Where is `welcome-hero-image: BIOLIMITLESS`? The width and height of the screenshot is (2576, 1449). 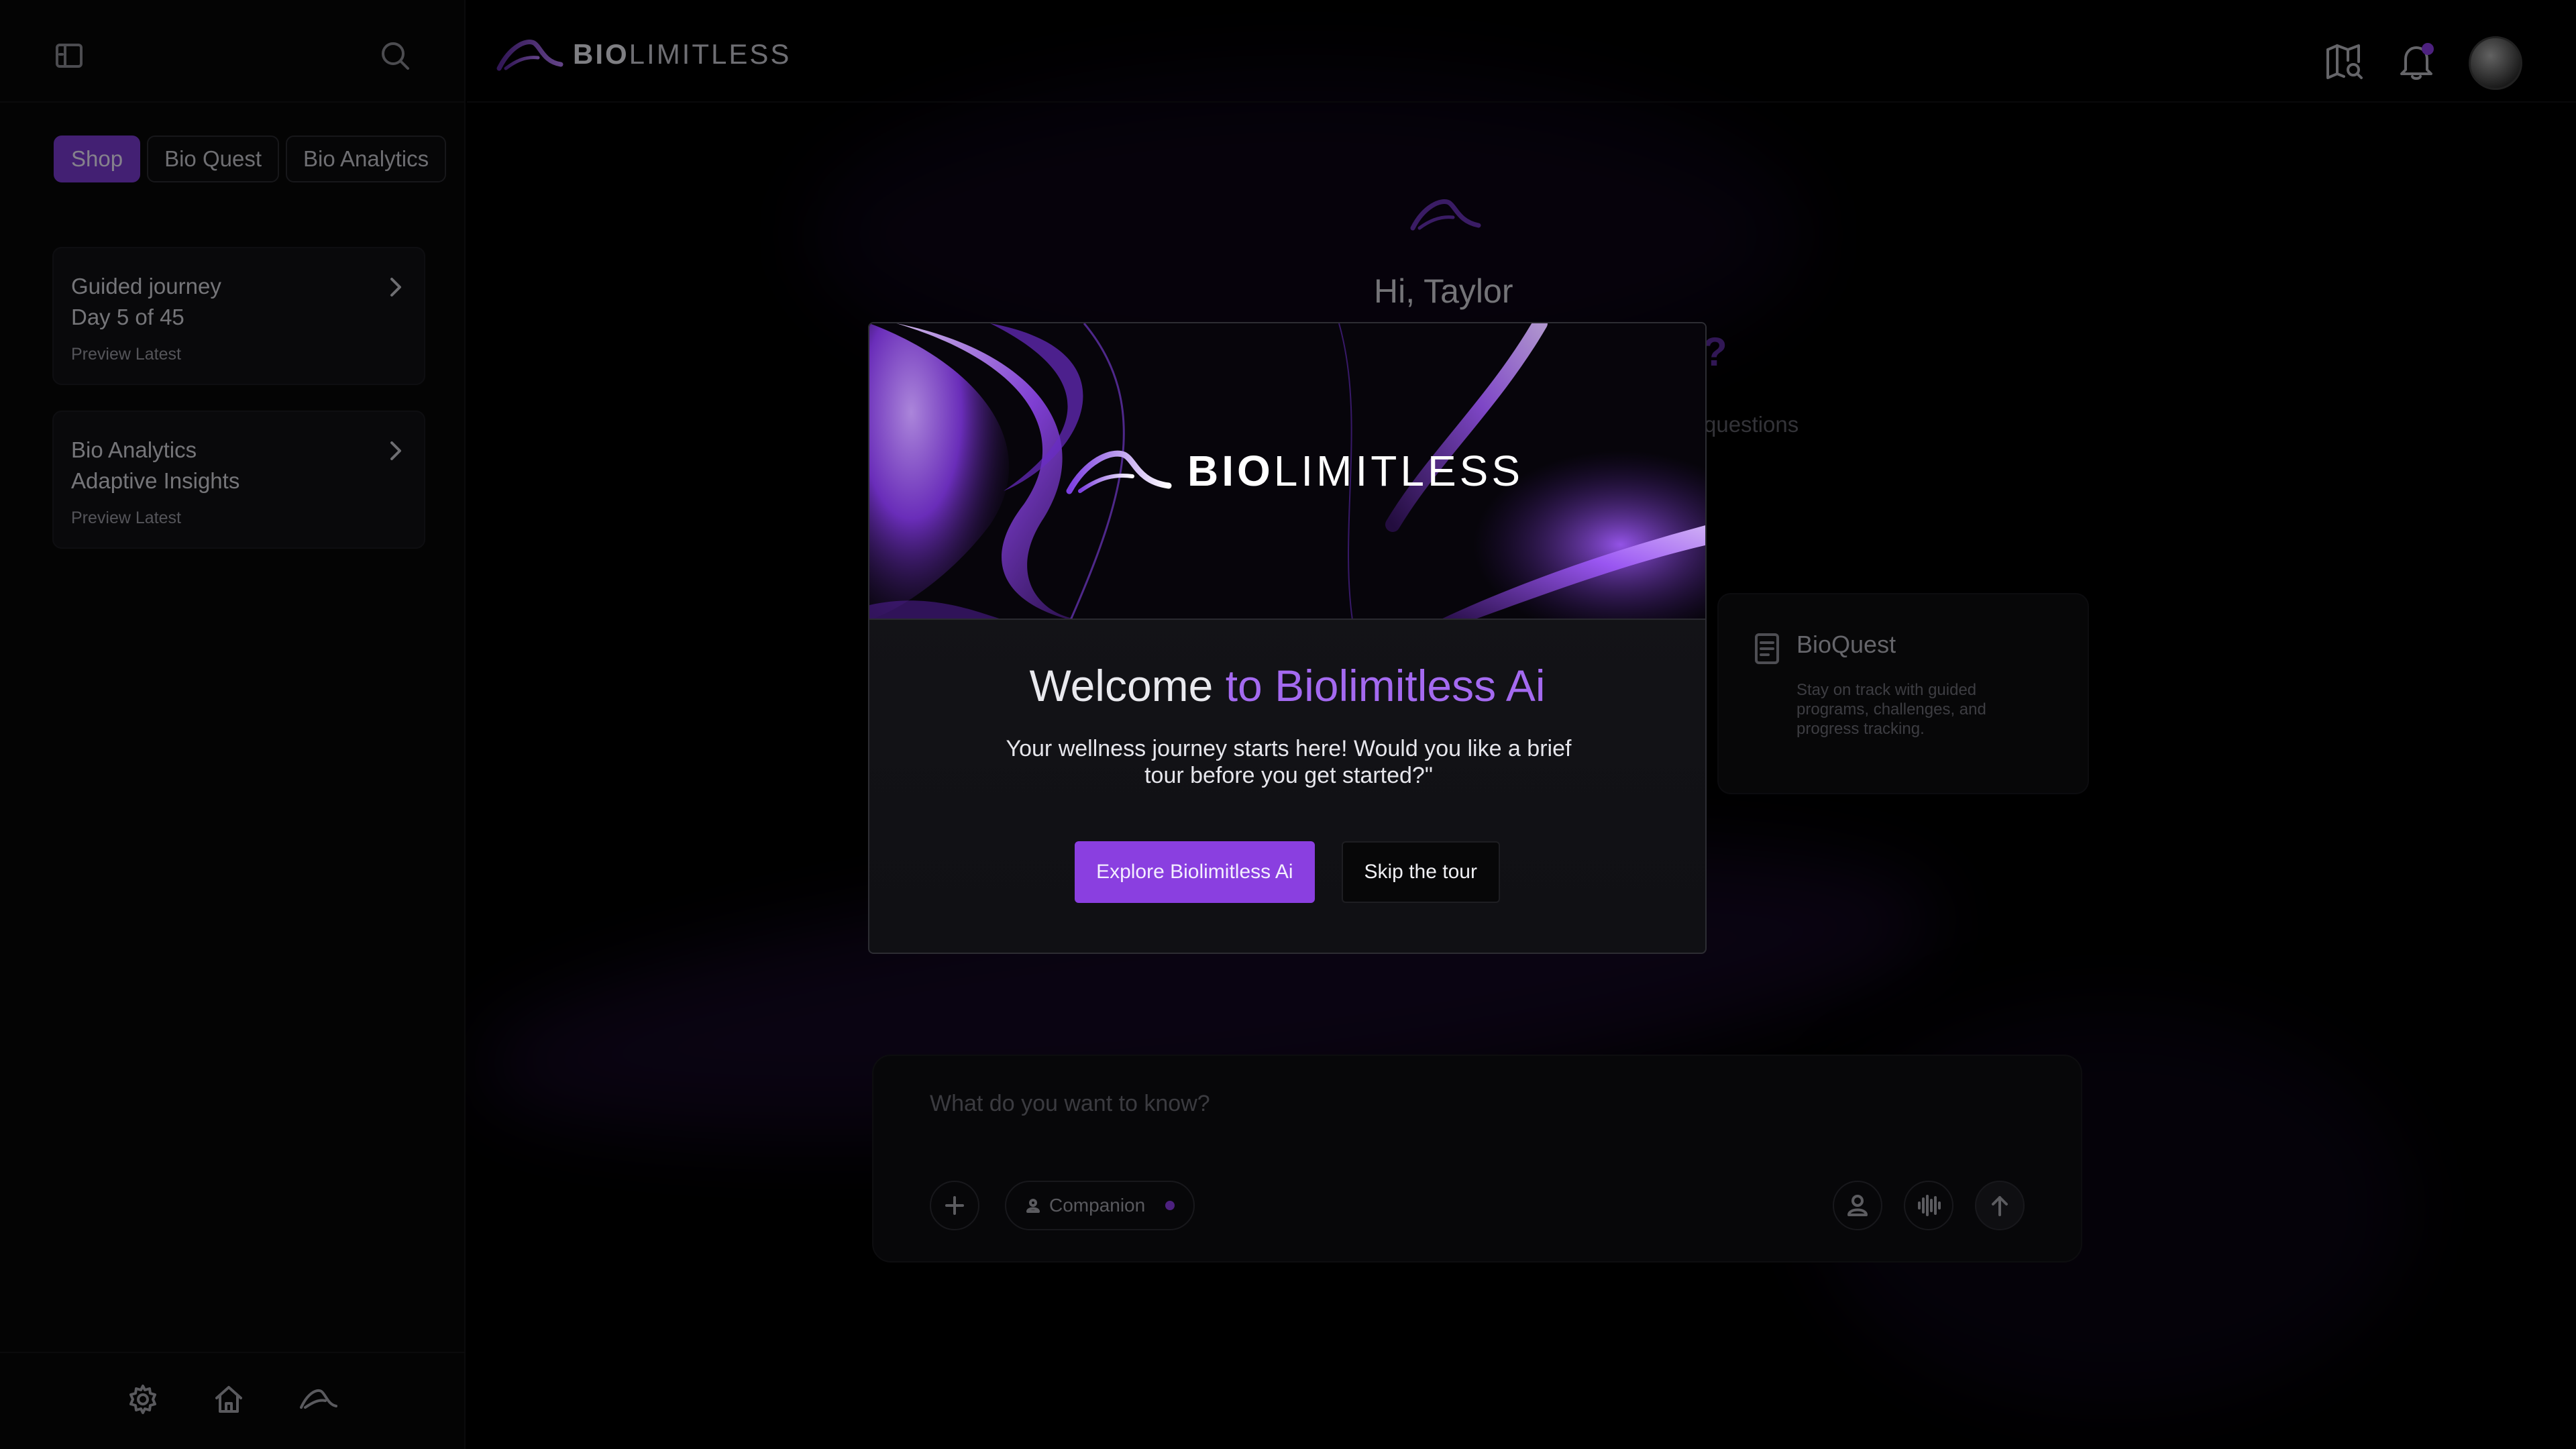
welcome-hero-image: BIOLIMITLESS is located at coordinates (1287, 471).